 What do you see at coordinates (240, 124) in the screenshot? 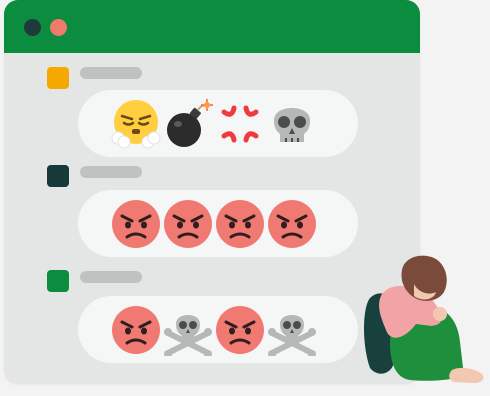
I see `anger-symbol-icon` at bounding box center [240, 124].